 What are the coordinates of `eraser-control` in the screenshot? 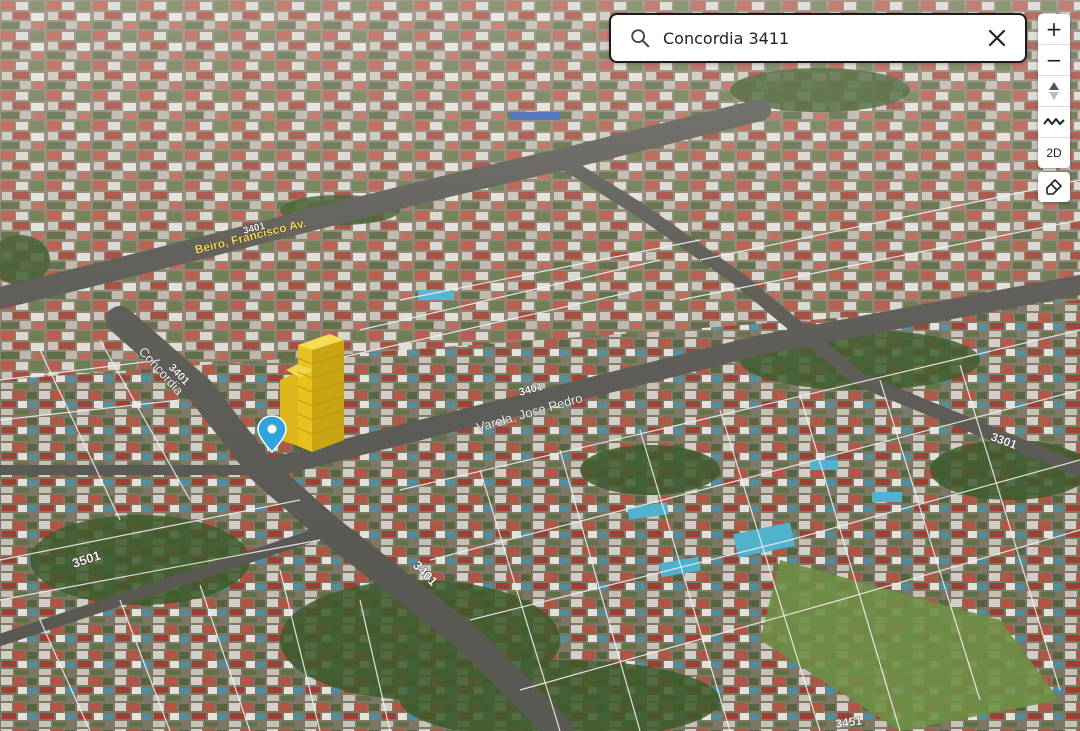 It's located at (1054, 187).